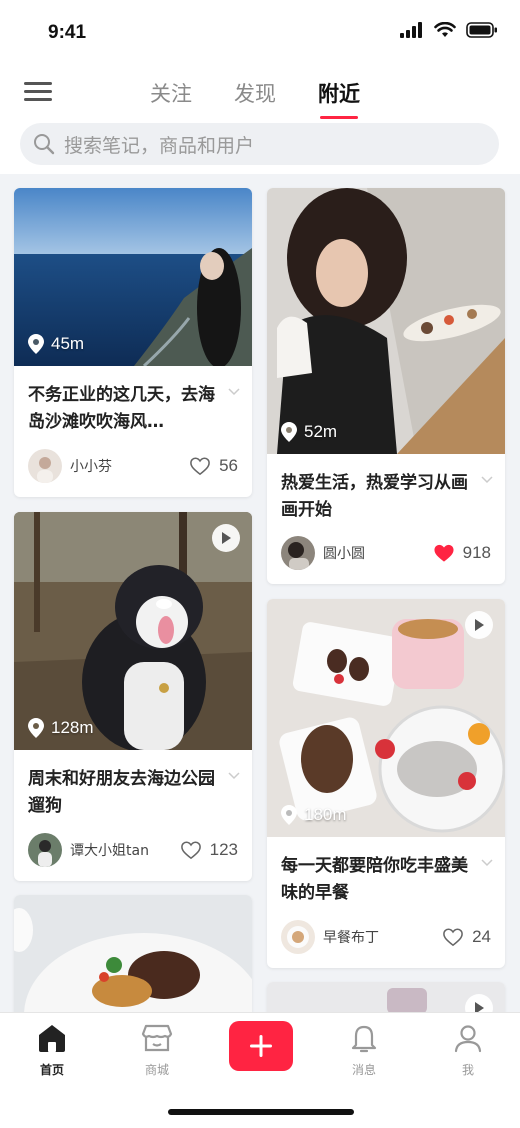 The width and height of the screenshot is (520, 1128). I want to click on distance-badge: 128m, so click(61, 728).